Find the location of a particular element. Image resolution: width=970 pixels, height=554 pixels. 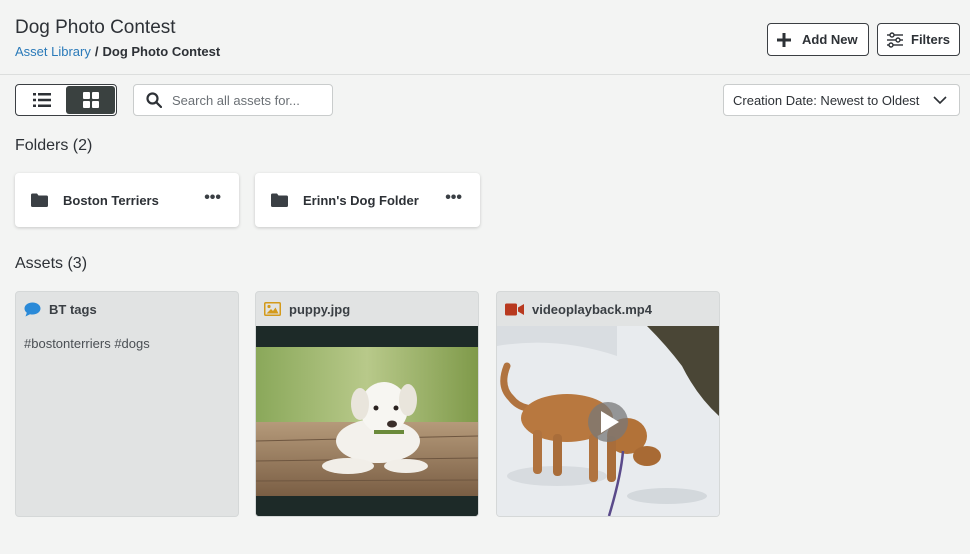

image-thumbnail is located at coordinates (367, 421).